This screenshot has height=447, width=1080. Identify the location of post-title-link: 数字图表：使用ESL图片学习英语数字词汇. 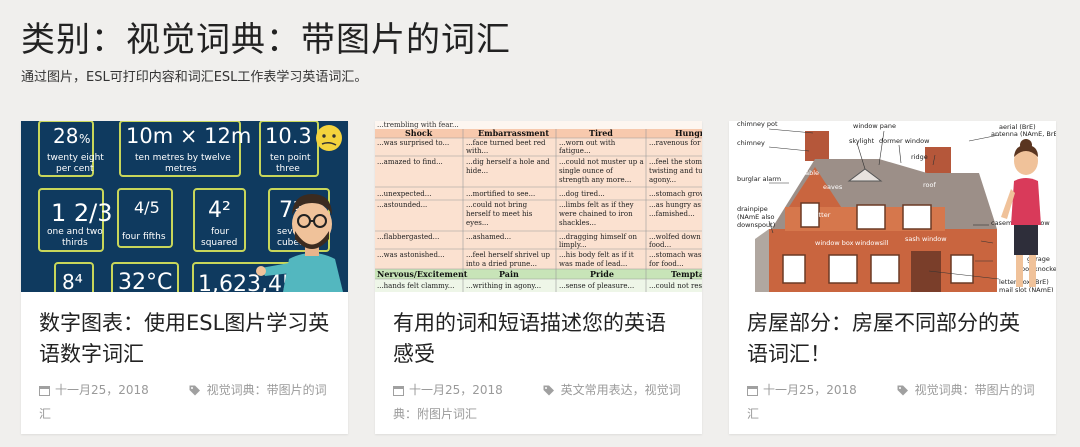
(184, 339).